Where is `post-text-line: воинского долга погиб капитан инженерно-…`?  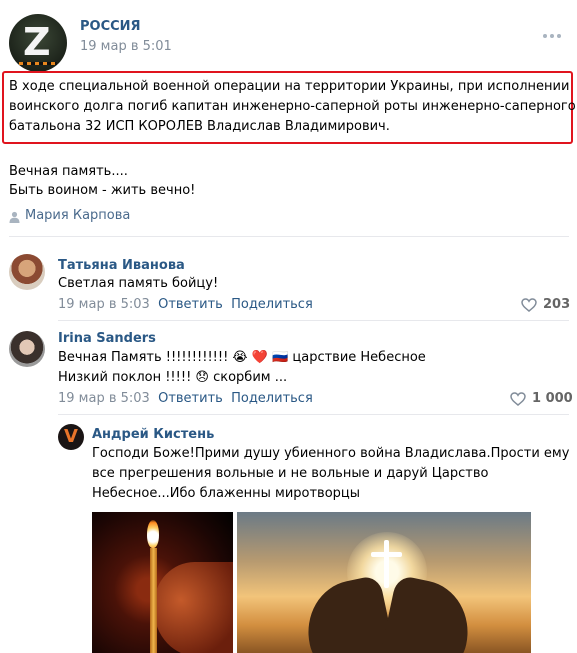 post-text-line: воинского долга погиб капитан инженерно-… is located at coordinates (292, 106).